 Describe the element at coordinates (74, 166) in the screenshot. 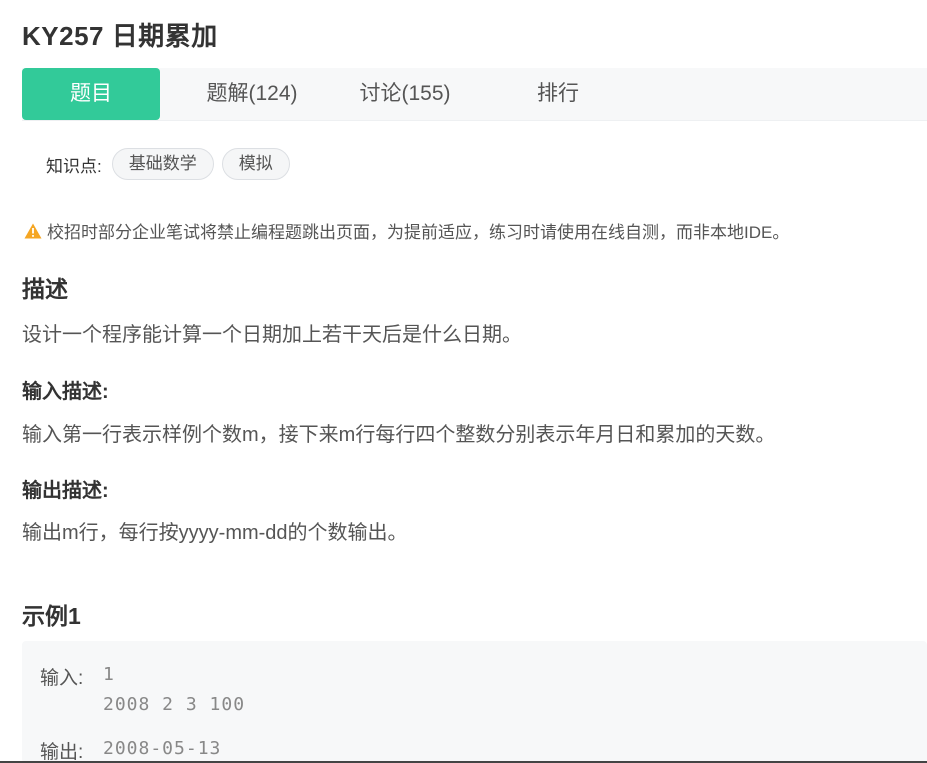

I see `knowledge-points-label: 知识点:` at that location.